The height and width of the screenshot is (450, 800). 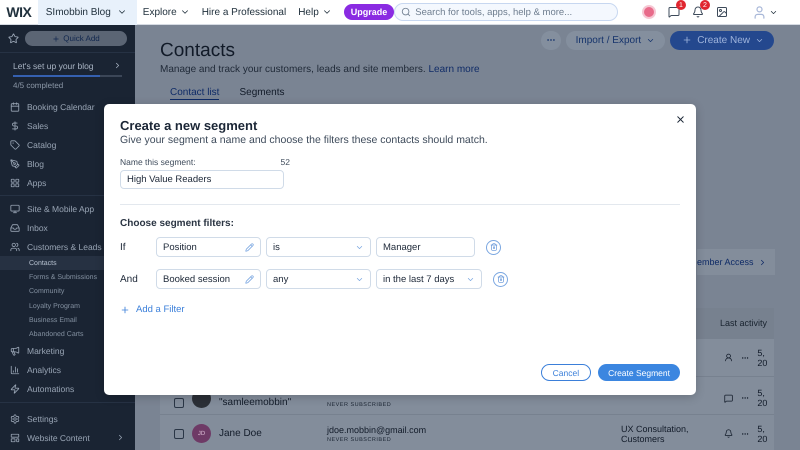 What do you see at coordinates (19, 12) in the screenshot?
I see `wix-logo: WIX` at bounding box center [19, 12].